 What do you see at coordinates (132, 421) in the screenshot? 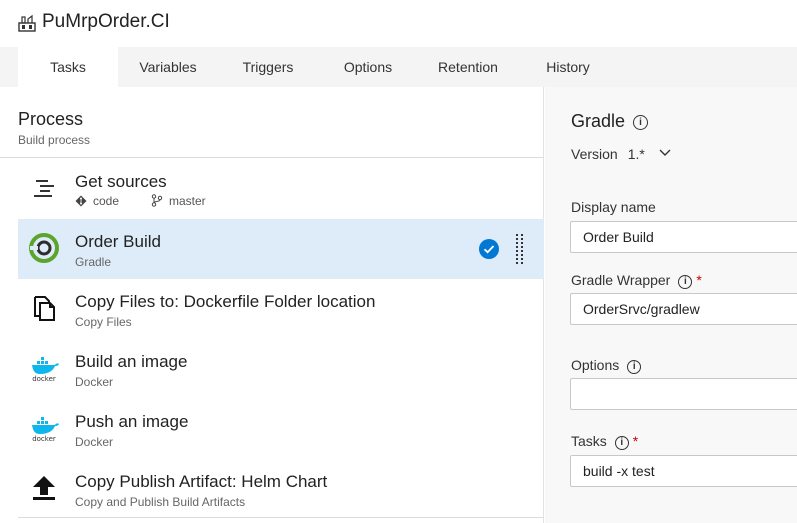
I see `task-name: Push an image` at bounding box center [132, 421].